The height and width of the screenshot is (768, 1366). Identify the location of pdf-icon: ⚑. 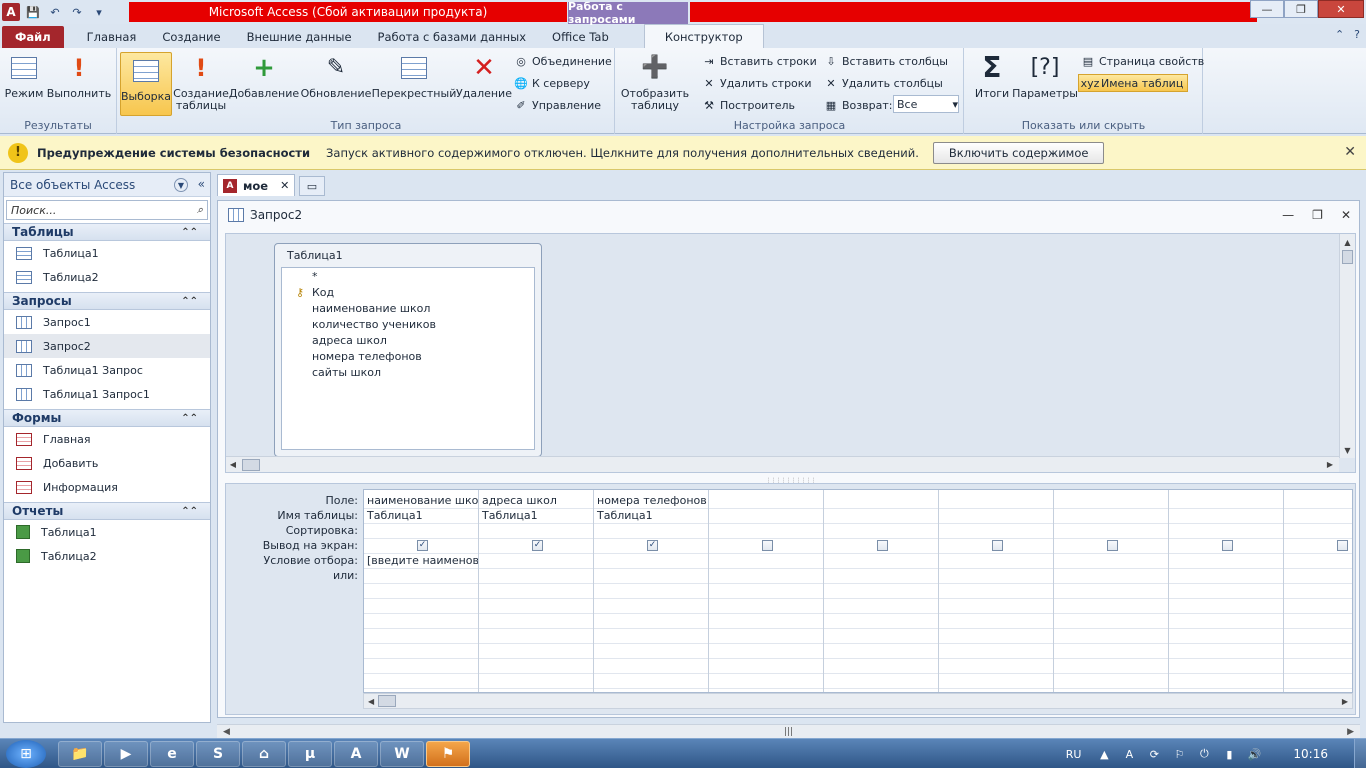
(448, 754).